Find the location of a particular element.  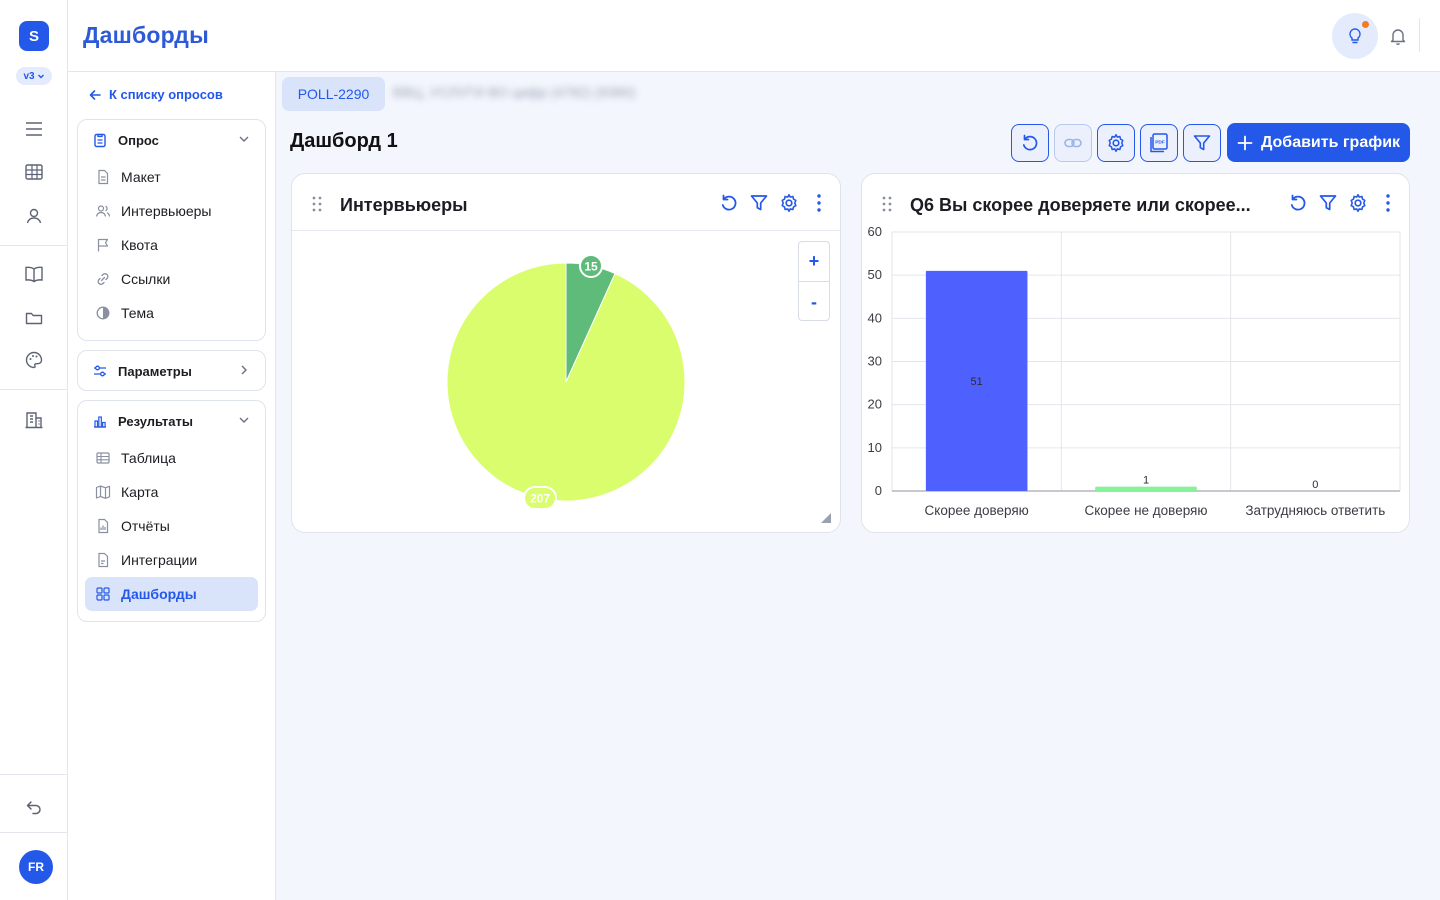

building-icon is located at coordinates (34, 420).